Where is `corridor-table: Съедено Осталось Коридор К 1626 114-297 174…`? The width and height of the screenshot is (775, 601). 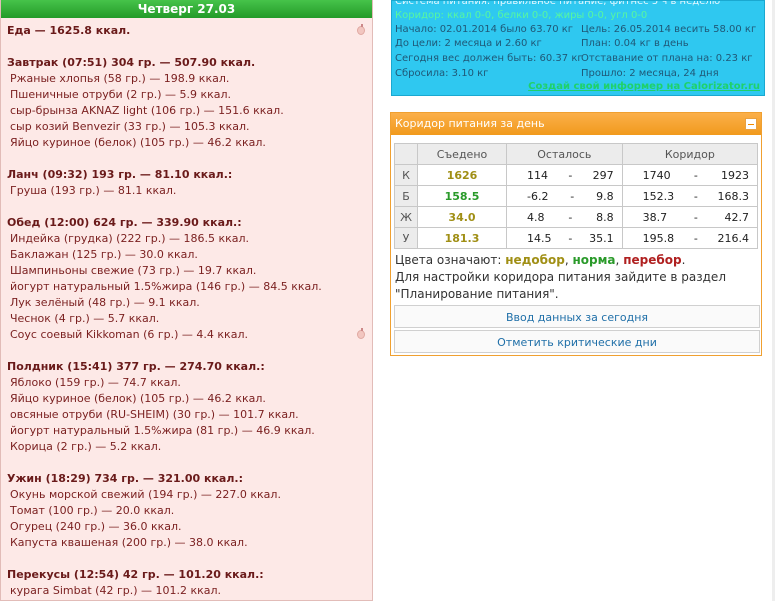 corridor-table: Съедено Осталось Коридор К 1626 114-297 174… is located at coordinates (576, 196).